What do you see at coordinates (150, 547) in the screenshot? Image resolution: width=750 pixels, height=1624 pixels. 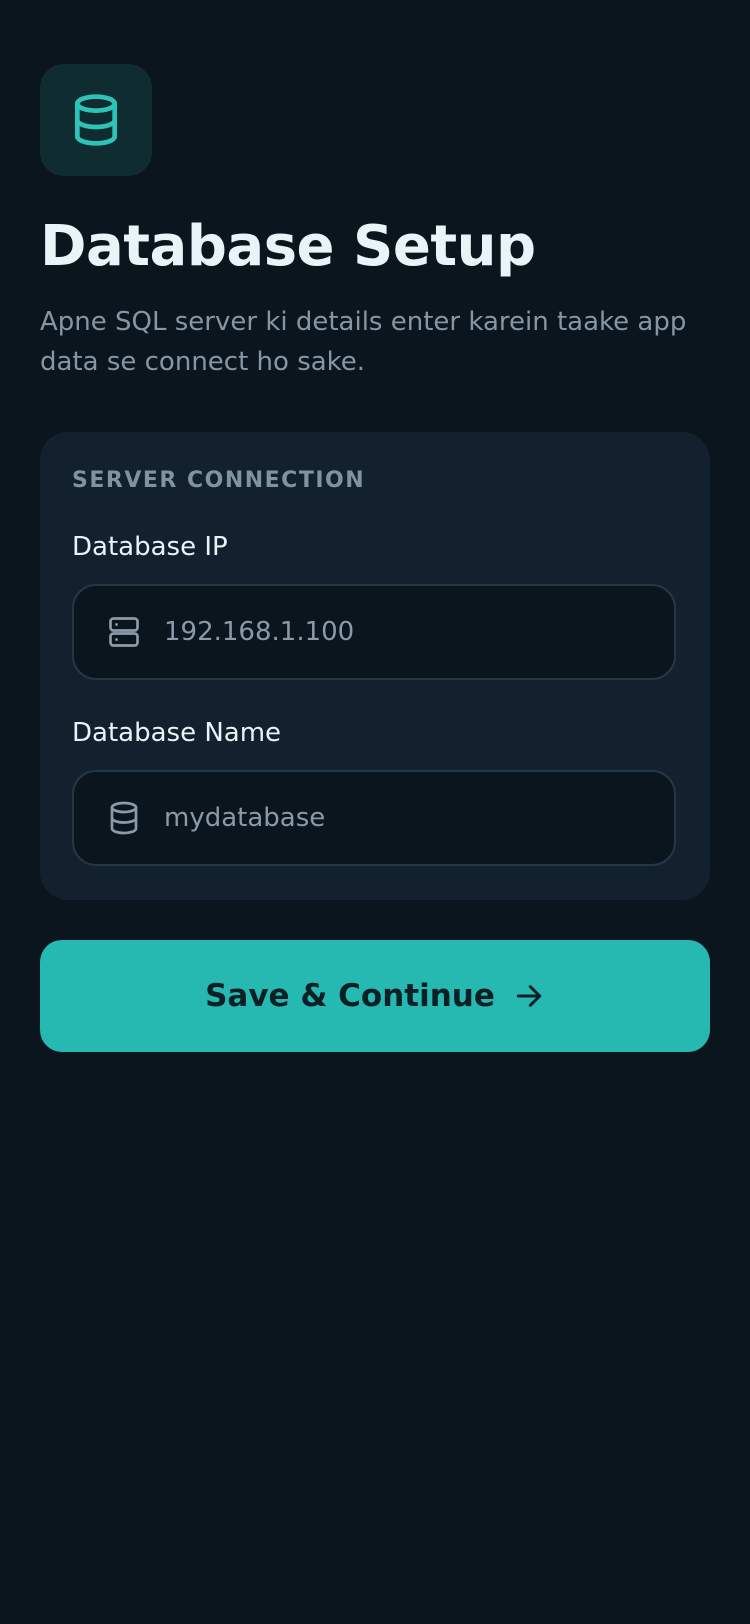 I see `database-ip-label: Database IP` at bounding box center [150, 547].